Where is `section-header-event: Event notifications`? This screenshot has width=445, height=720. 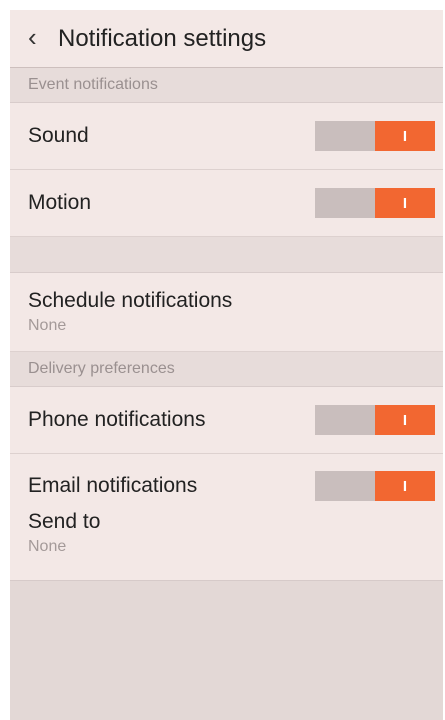 section-header-event: Event notifications is located at coordinates (226, 85).